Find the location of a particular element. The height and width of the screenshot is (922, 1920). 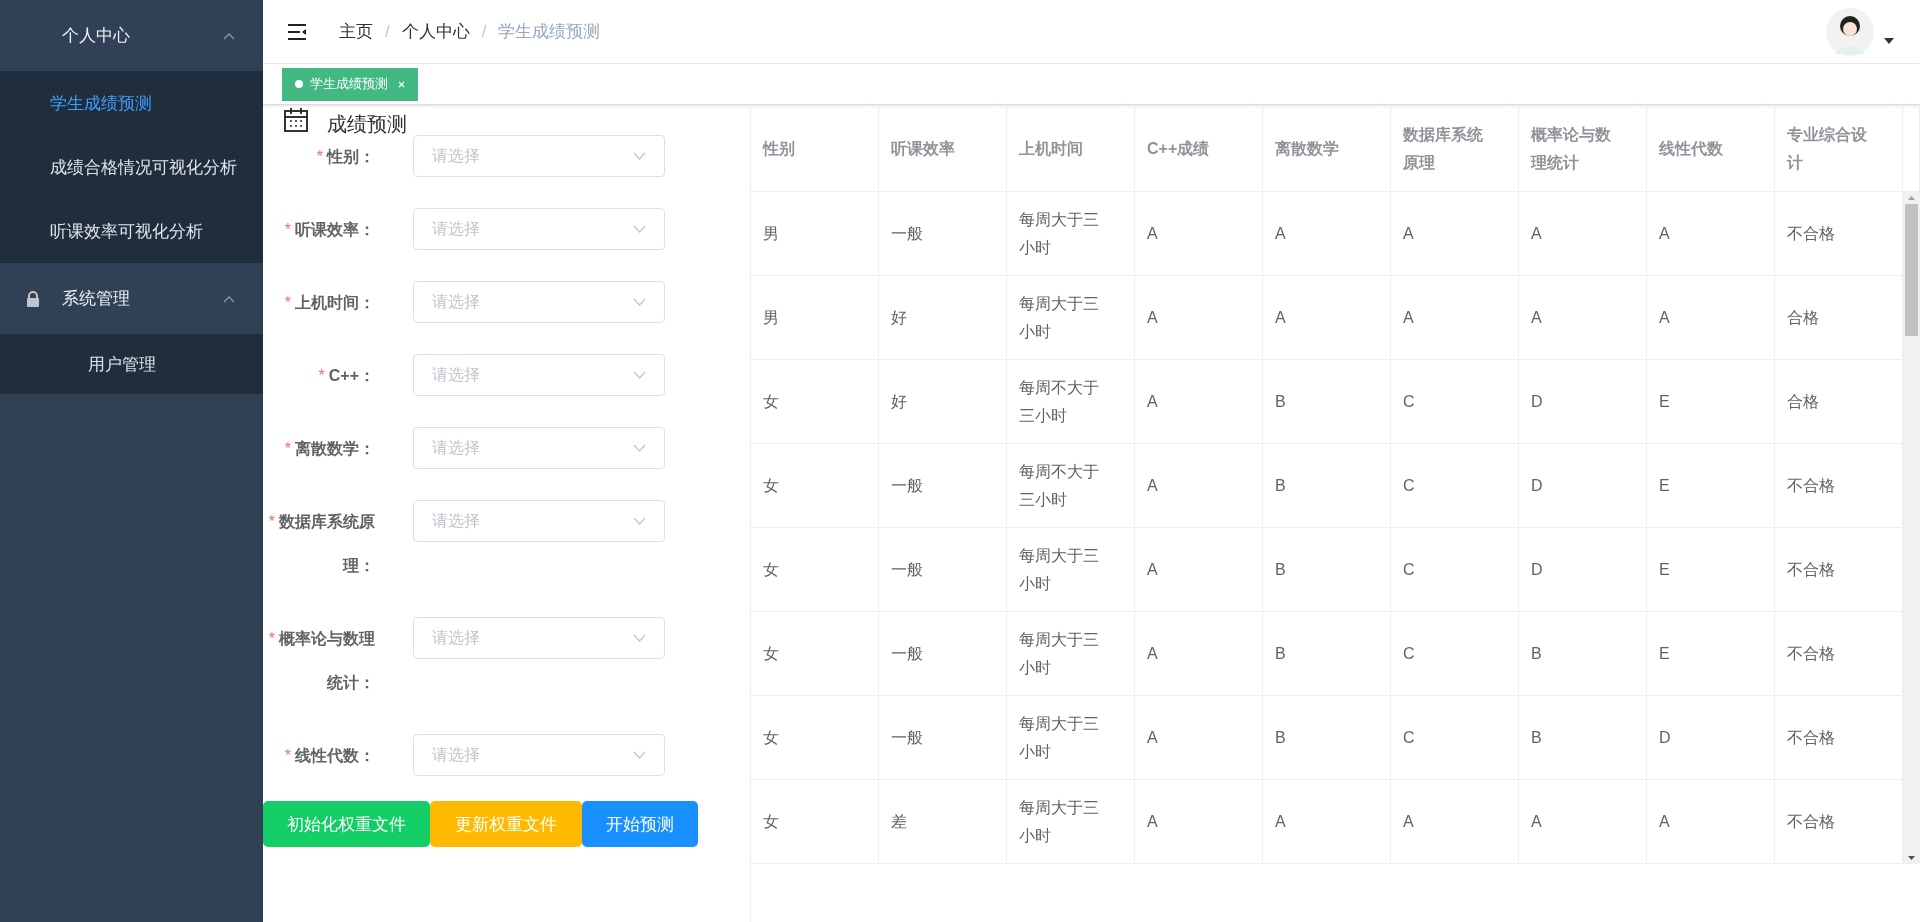

menu-icon is located at coordinates (297, 31).